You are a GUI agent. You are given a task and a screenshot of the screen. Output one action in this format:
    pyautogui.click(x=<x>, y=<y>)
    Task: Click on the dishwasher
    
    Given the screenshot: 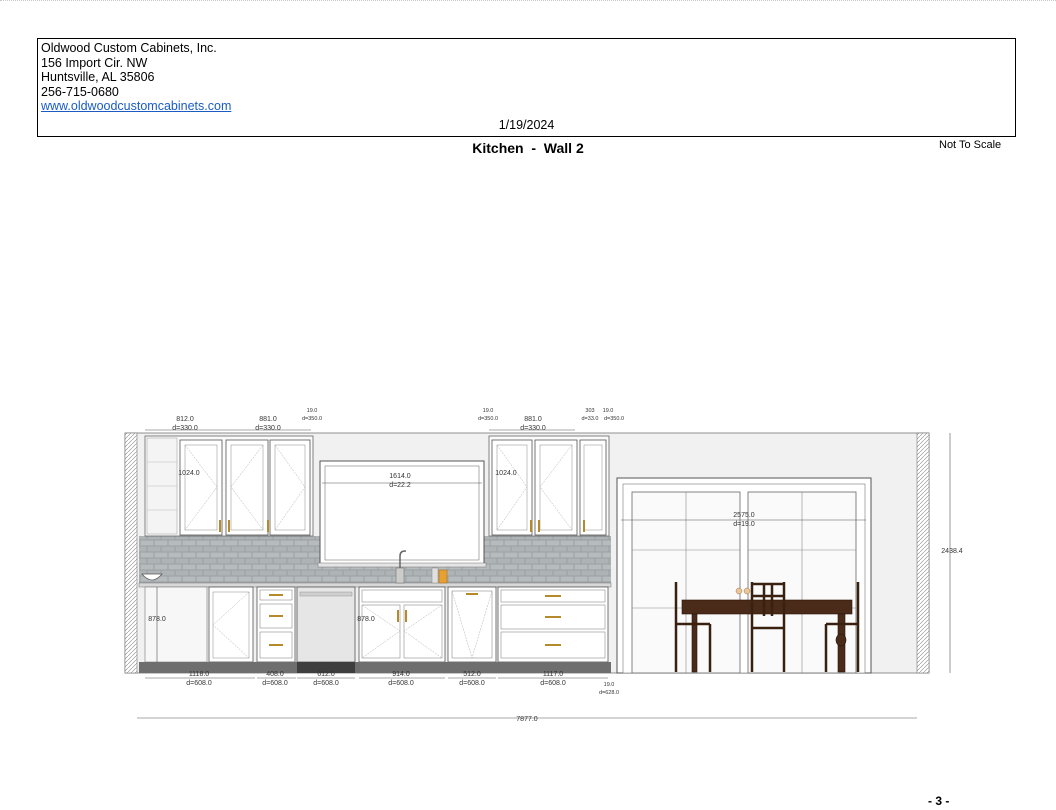 What is the action you would take?
    pyautogui.click(x=326, y=624)
    